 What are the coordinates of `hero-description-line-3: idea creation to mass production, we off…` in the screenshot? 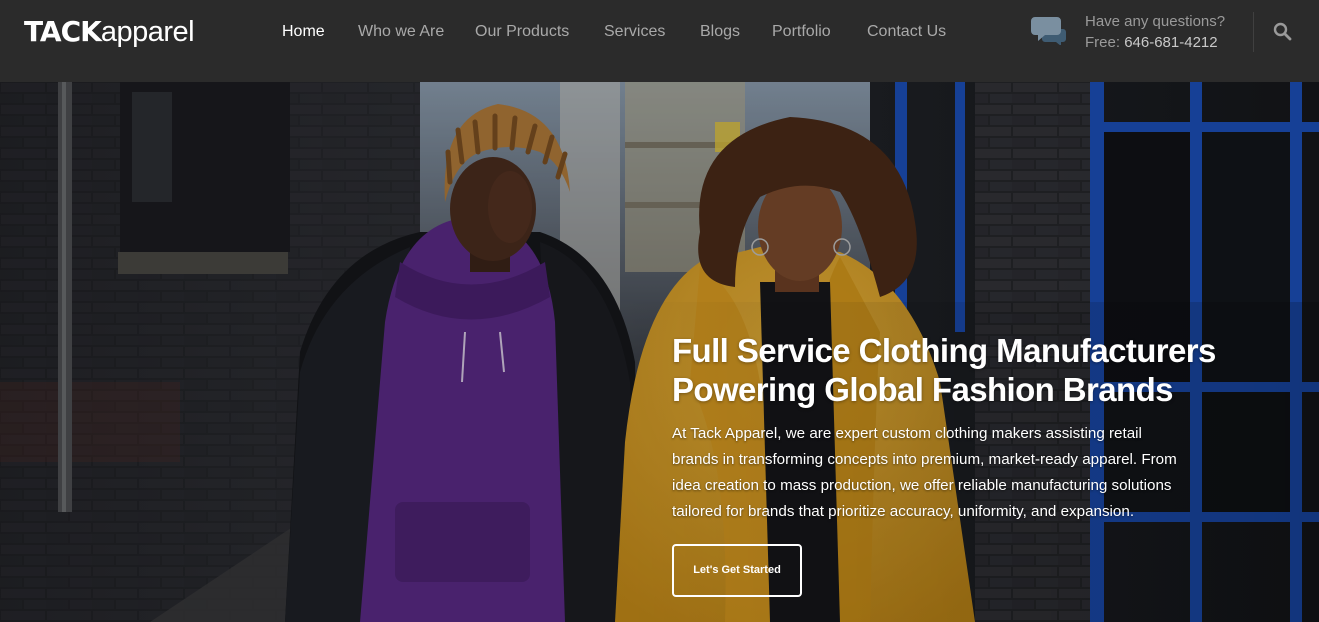 It's located at (922, 485).